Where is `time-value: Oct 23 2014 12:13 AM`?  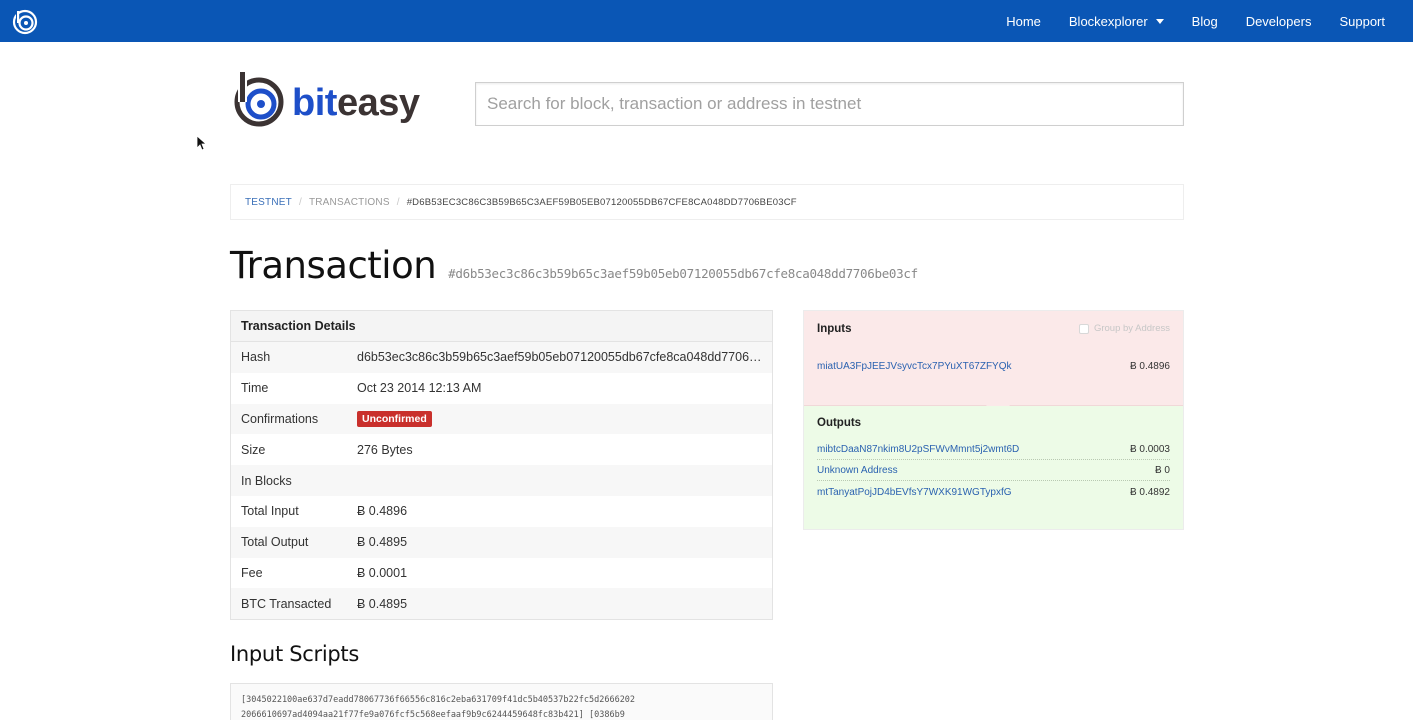 time-value: Oct 23 2014 12:13 AM is located at coordinates (419, 388).